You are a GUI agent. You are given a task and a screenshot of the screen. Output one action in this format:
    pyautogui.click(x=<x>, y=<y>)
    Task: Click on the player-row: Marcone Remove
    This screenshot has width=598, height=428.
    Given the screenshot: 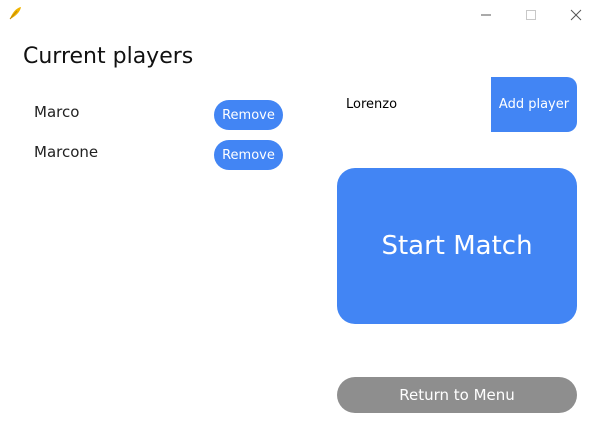 What is the action you would take?
    pyautogui.click(x=159, y=155)
    